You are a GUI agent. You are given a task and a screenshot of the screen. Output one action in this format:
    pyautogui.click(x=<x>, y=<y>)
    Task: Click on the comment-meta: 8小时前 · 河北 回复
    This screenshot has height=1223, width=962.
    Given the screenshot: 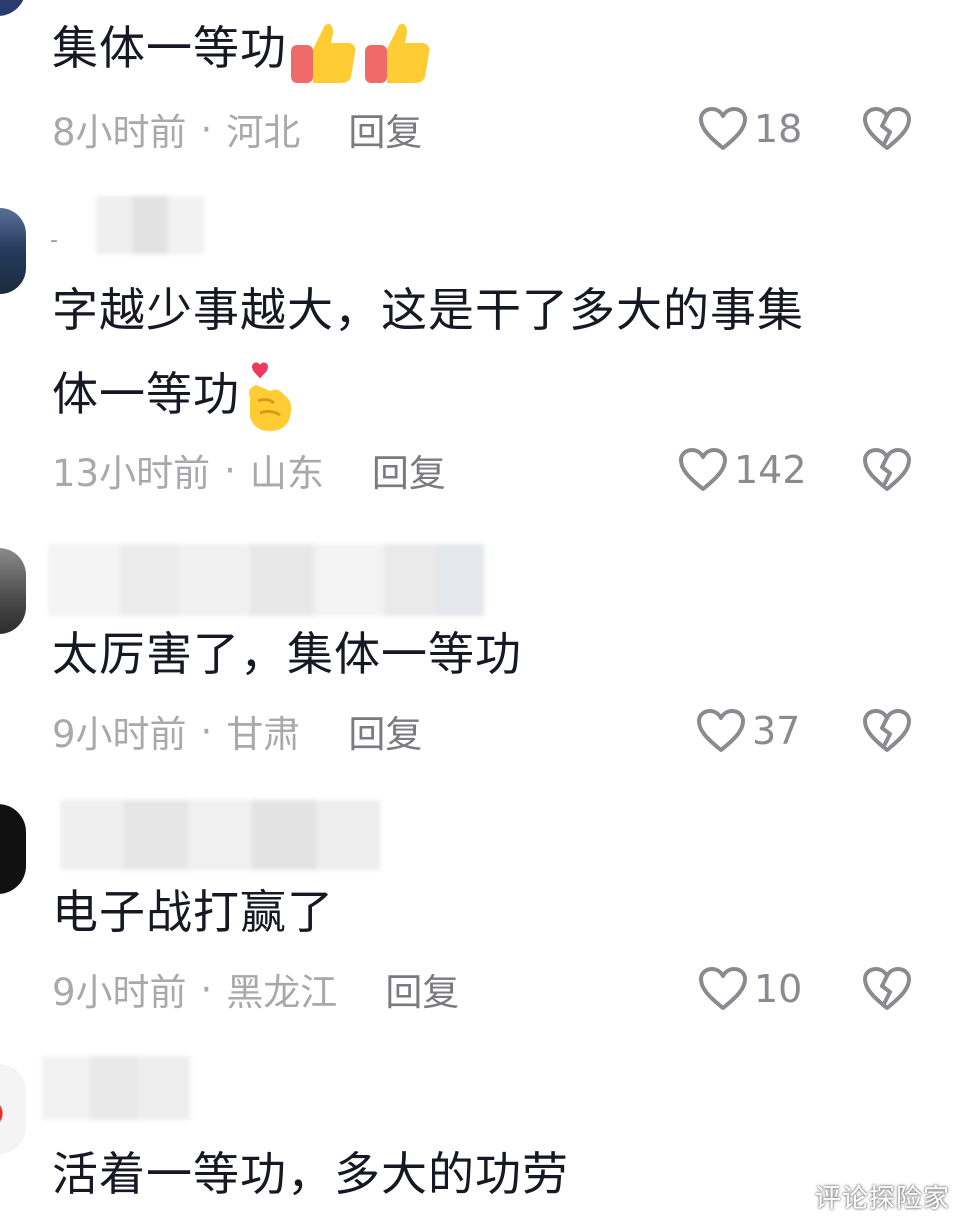 What is the action you would take?
    pyautogui.click(x=237, y=129)
    